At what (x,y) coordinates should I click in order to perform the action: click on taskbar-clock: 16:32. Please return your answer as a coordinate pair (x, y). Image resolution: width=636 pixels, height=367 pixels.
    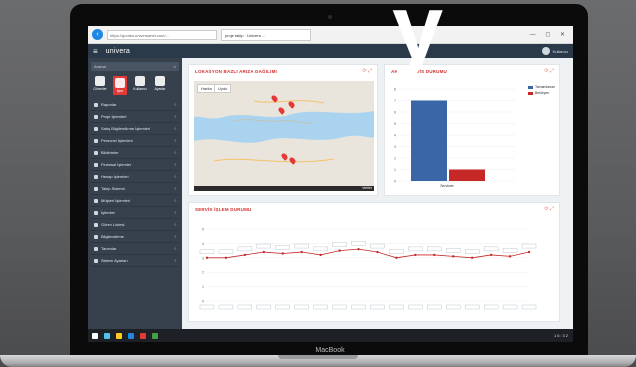
    Looking at the image, I should click on (561, 335).